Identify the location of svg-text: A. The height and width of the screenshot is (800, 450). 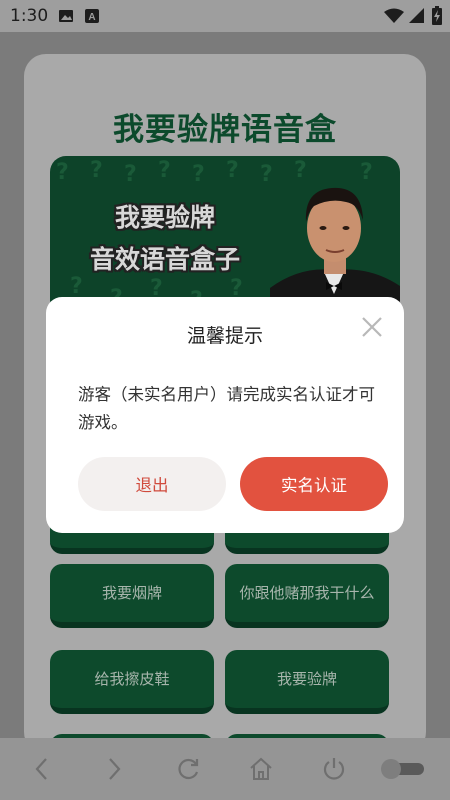
(91, 17).